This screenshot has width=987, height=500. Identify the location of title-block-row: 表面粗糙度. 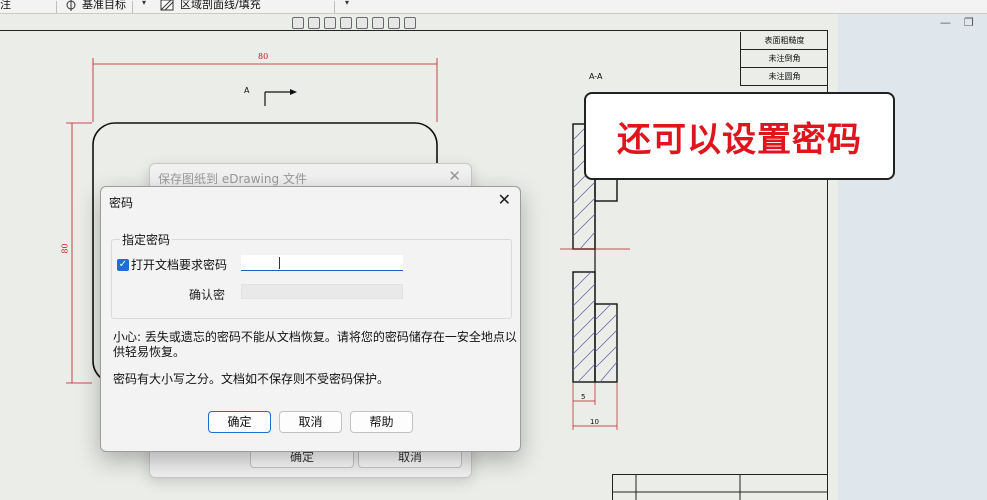
(784, 41).